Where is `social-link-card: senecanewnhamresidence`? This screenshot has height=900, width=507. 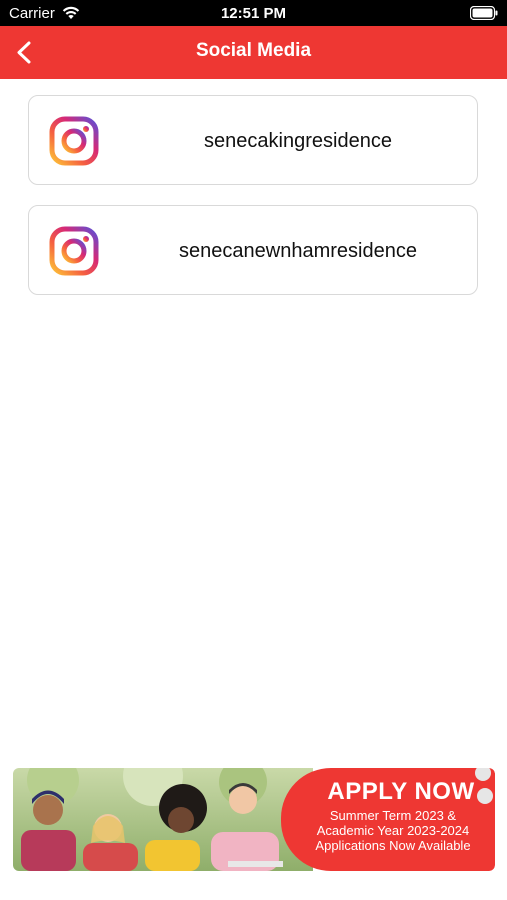
social-link-card: senecanewnhamresidence is located at coordinates (253, 250).